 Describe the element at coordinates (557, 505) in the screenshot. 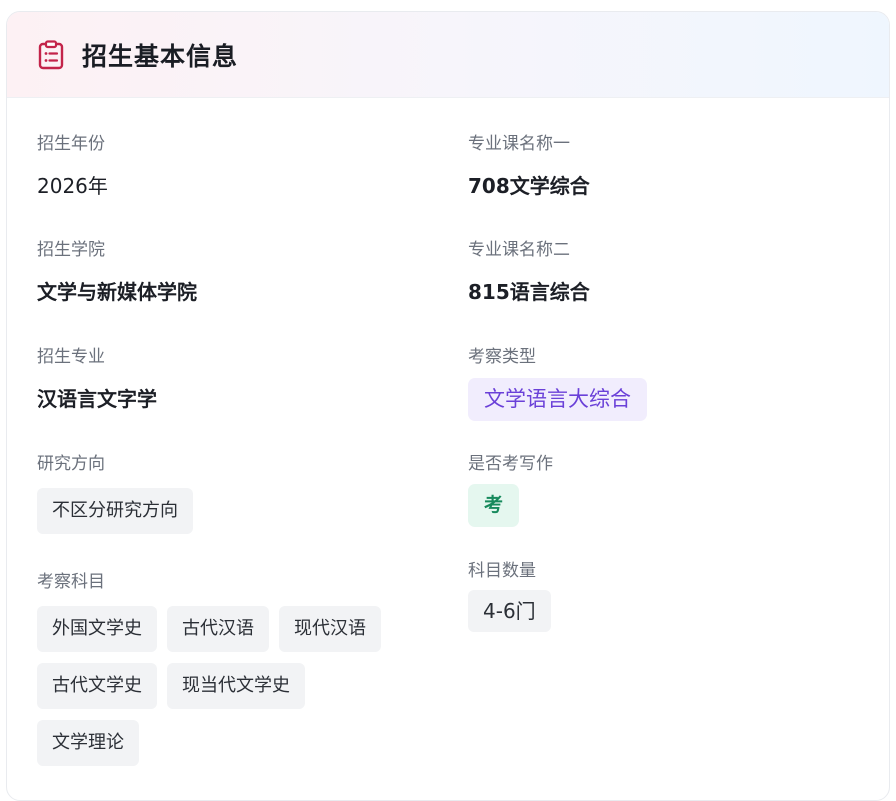

I see `field-writing: 是否考写作 考` at that location.